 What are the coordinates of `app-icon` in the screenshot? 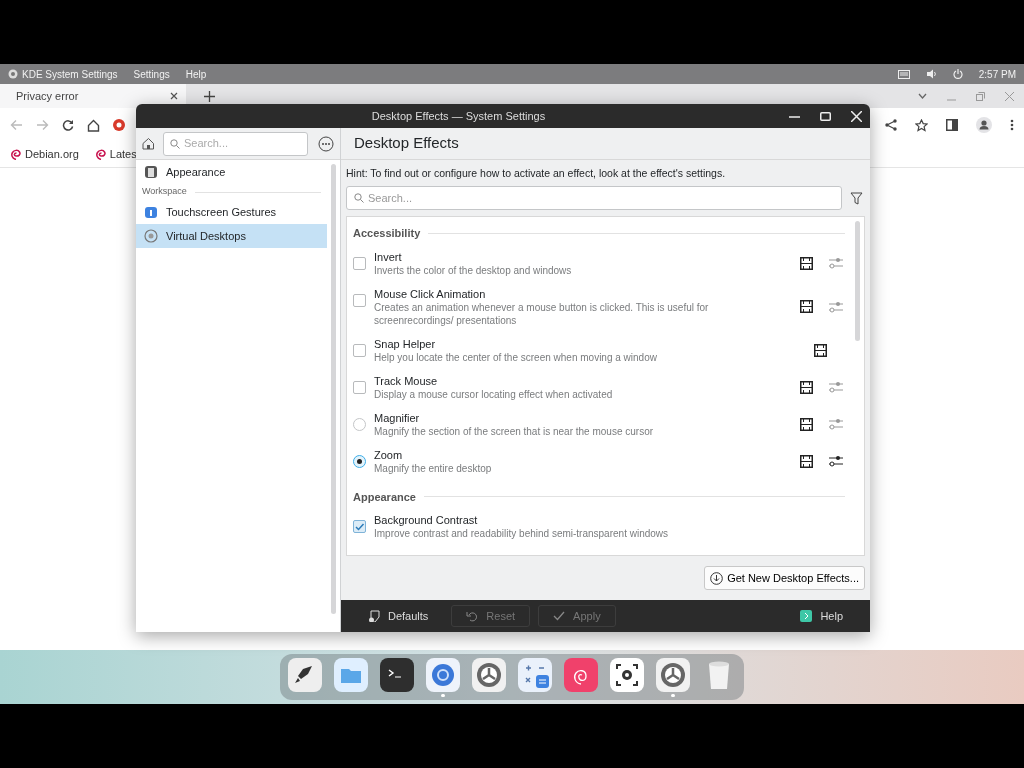 It's located at (13, 74).